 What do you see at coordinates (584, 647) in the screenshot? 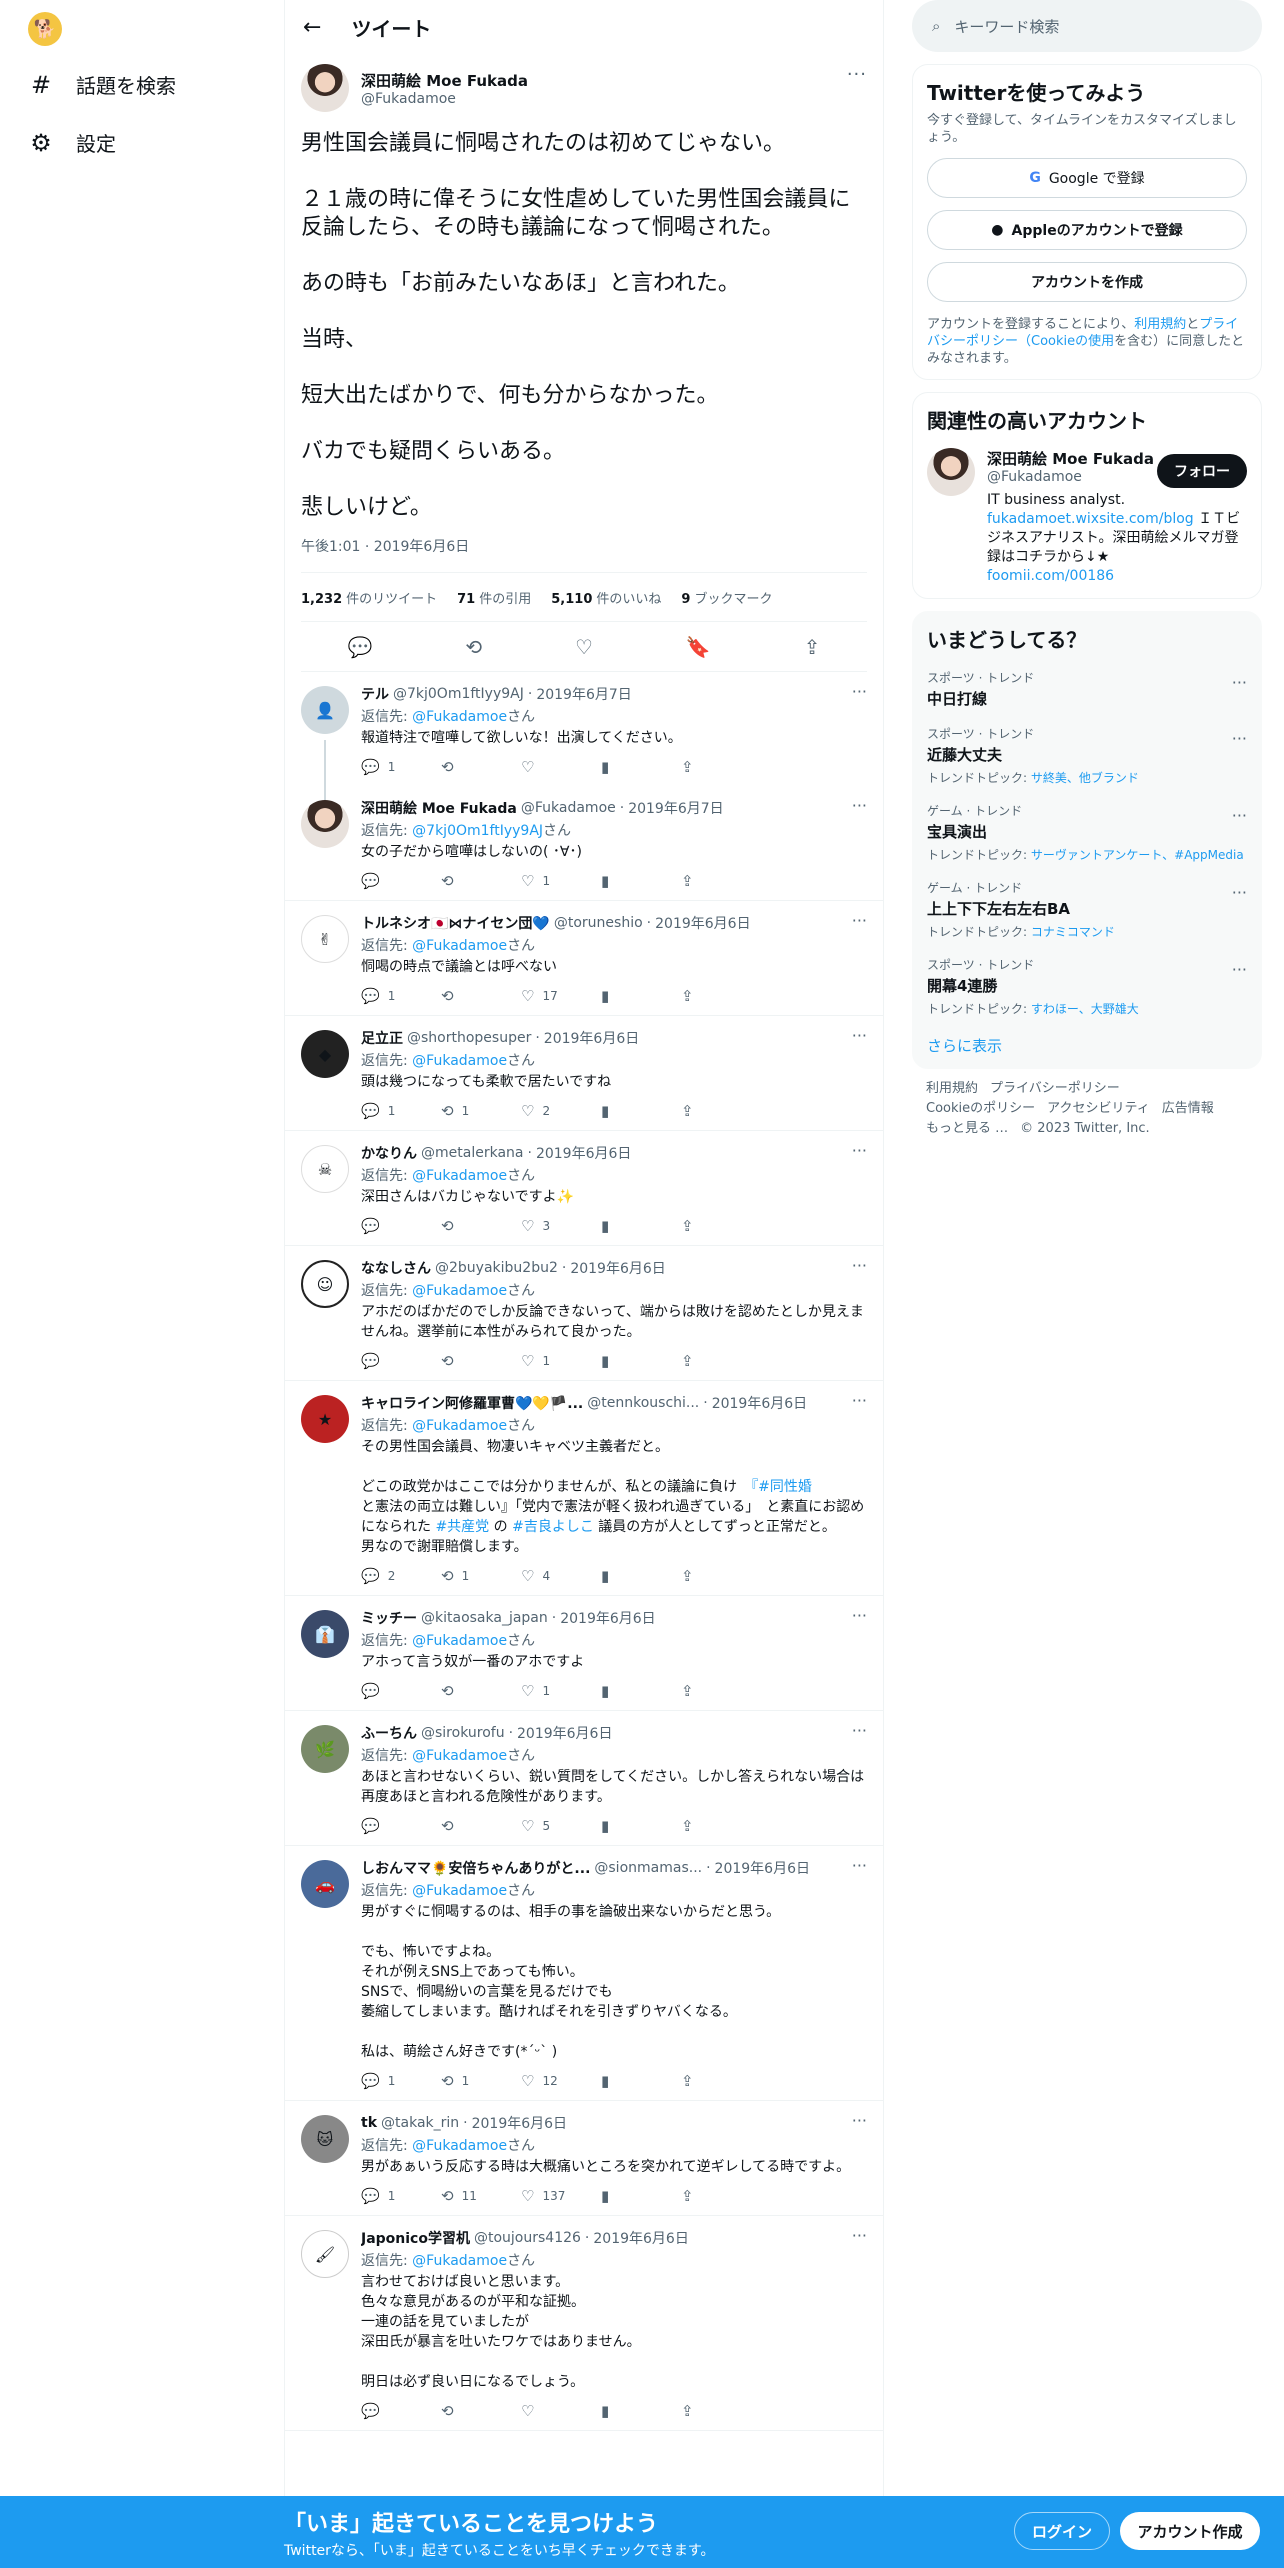
I see `like-icon: ♡` at bounding box center [584, 647].